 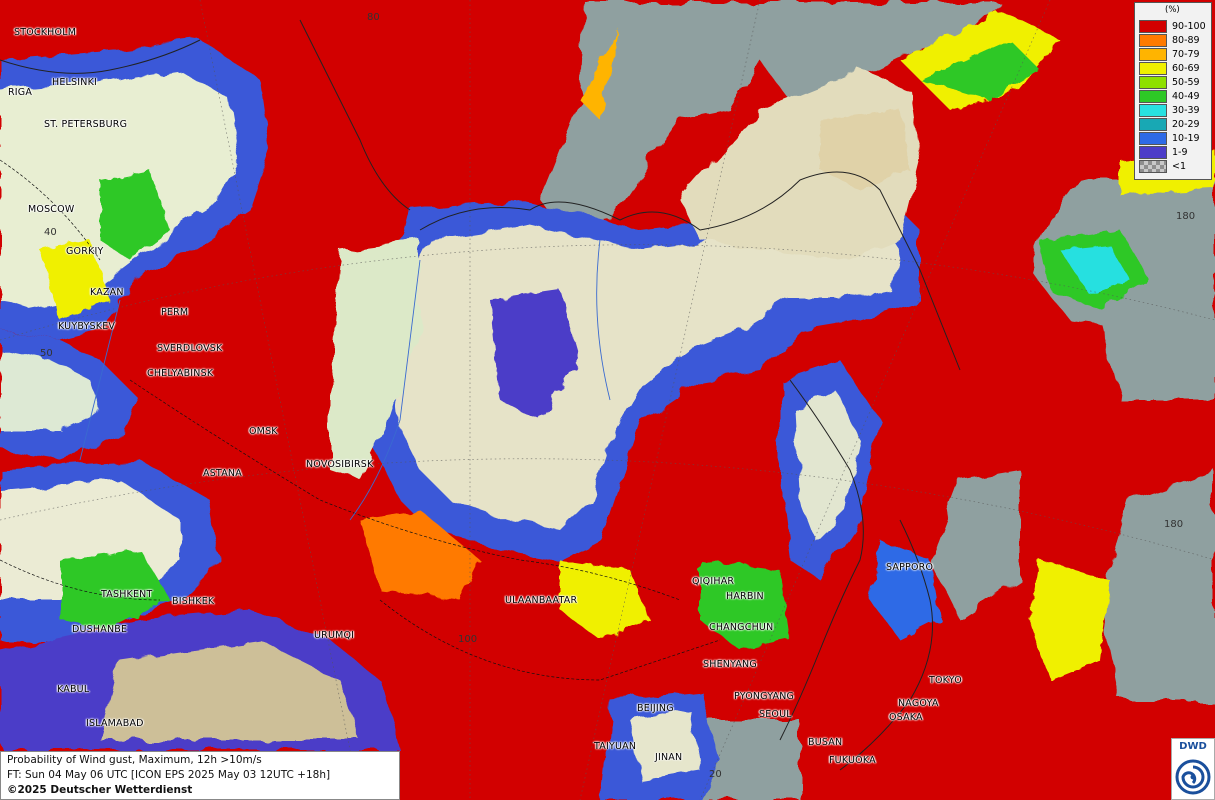 I want to click on grid-label-180-south: 180, so click(x=1174, y=524).